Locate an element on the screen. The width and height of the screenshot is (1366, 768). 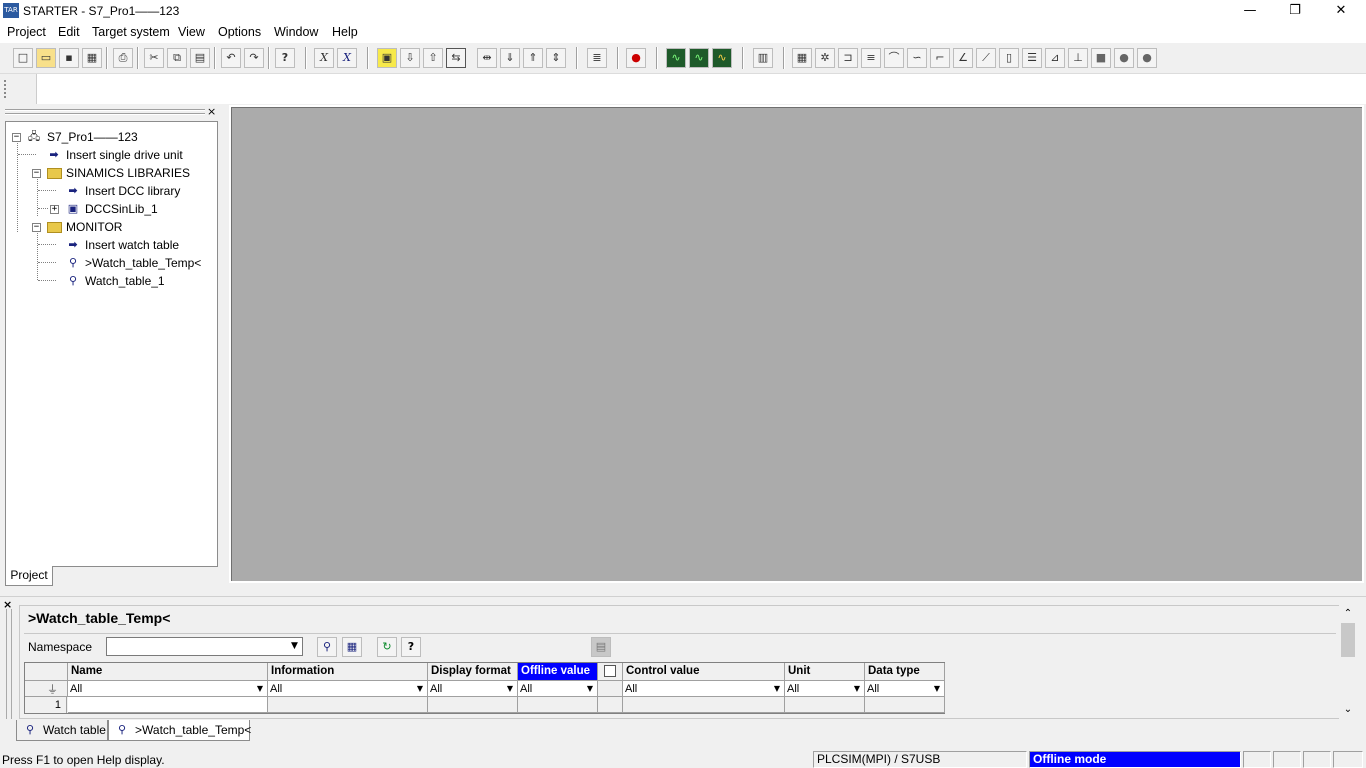
square-icon: ■ is located at coordinates (1101, 58).